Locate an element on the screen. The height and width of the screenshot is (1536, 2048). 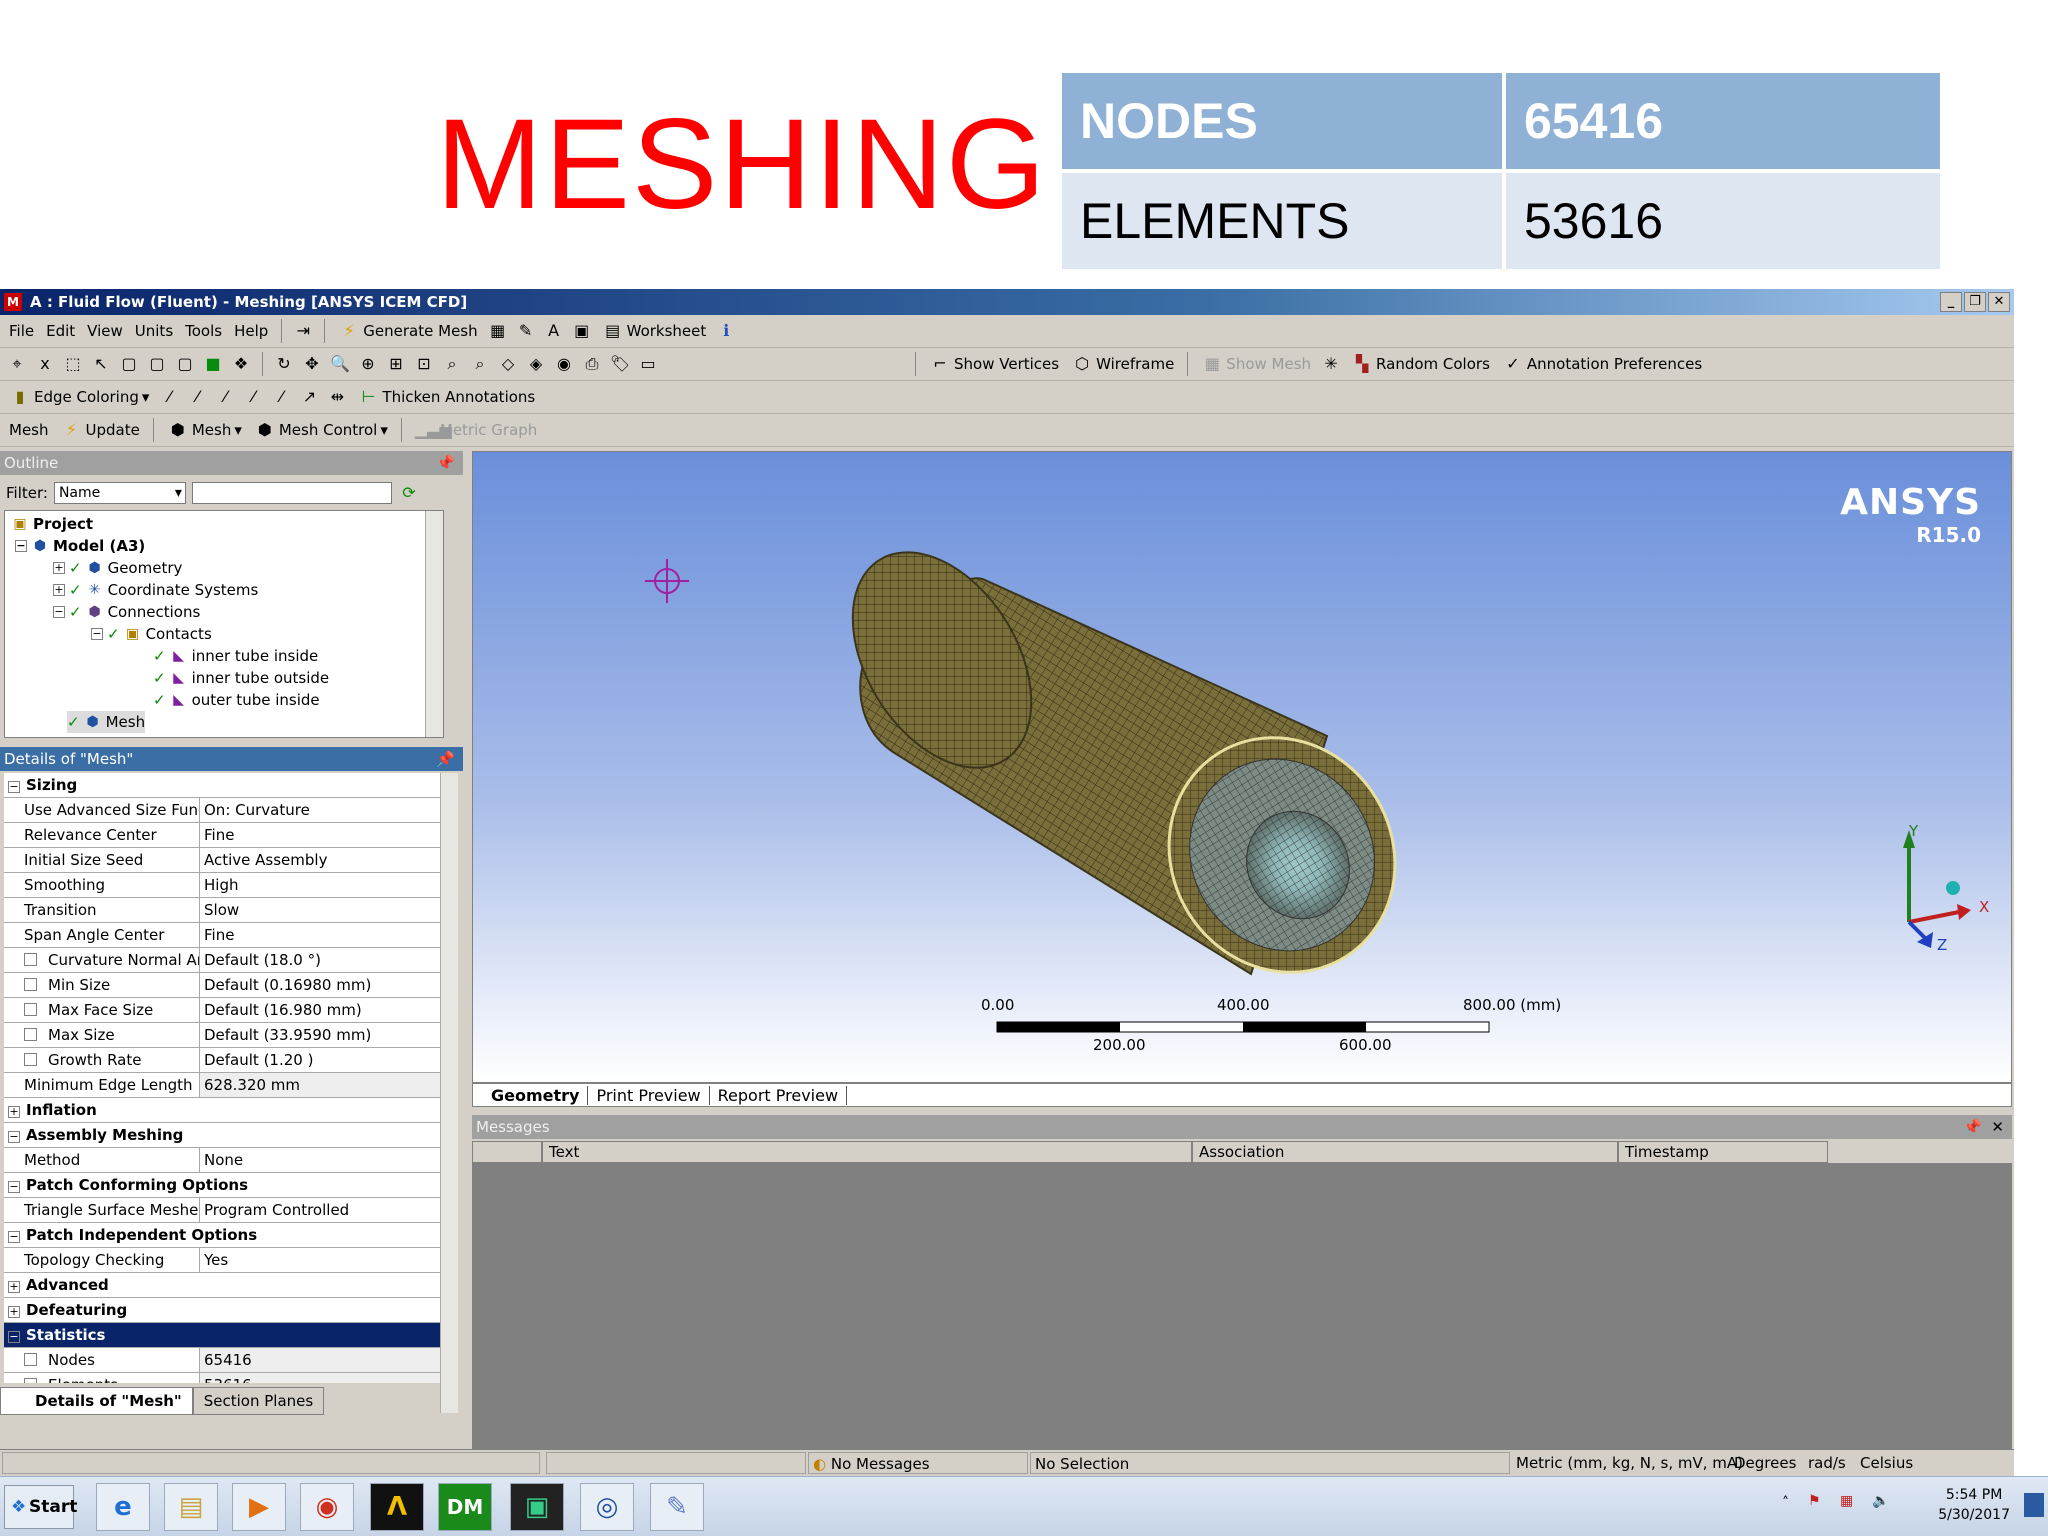
property-value: High is located at coordinates (320, 885).